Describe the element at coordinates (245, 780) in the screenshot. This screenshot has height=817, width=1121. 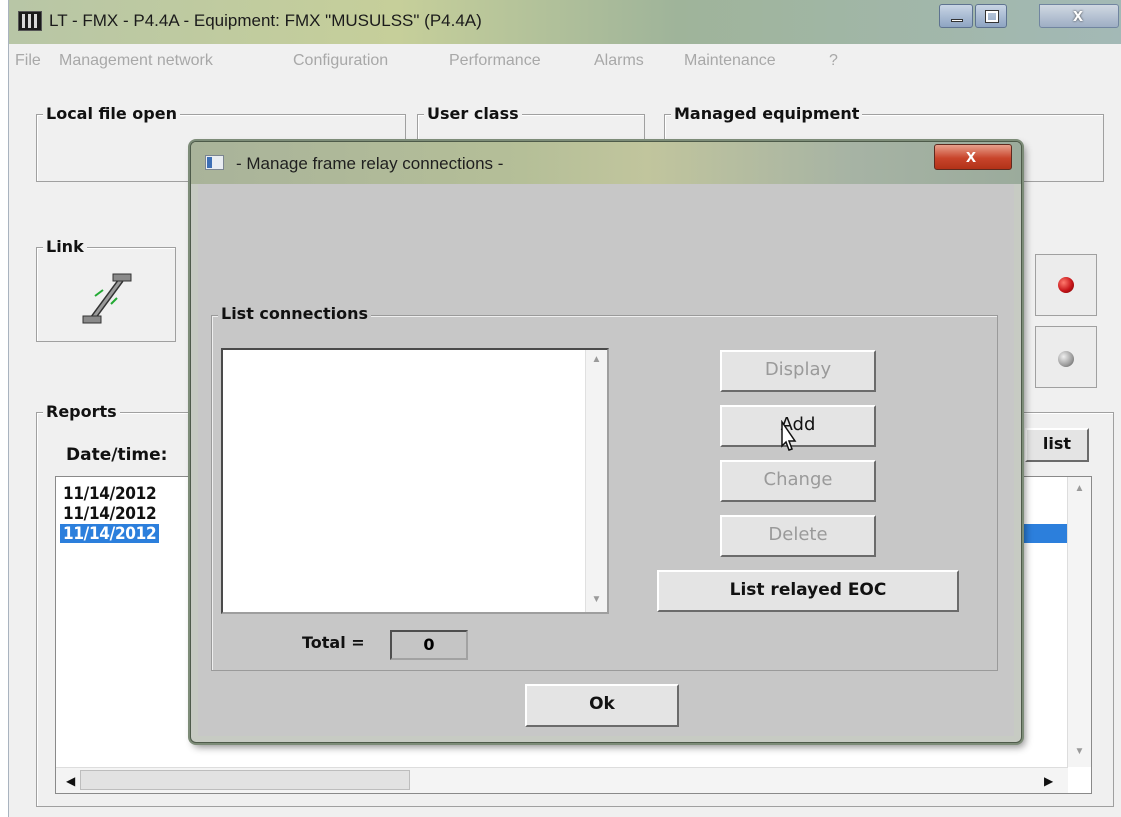
I see `horizontal-scroll-thumb` at that location.